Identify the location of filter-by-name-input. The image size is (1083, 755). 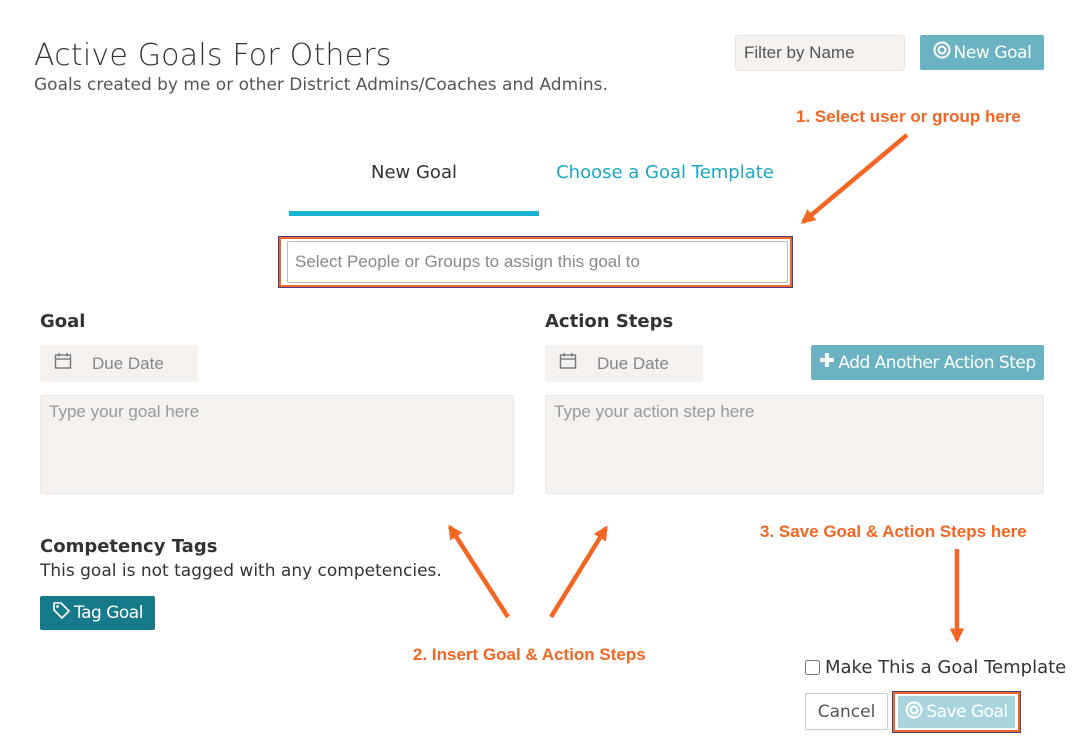
(820, 53).